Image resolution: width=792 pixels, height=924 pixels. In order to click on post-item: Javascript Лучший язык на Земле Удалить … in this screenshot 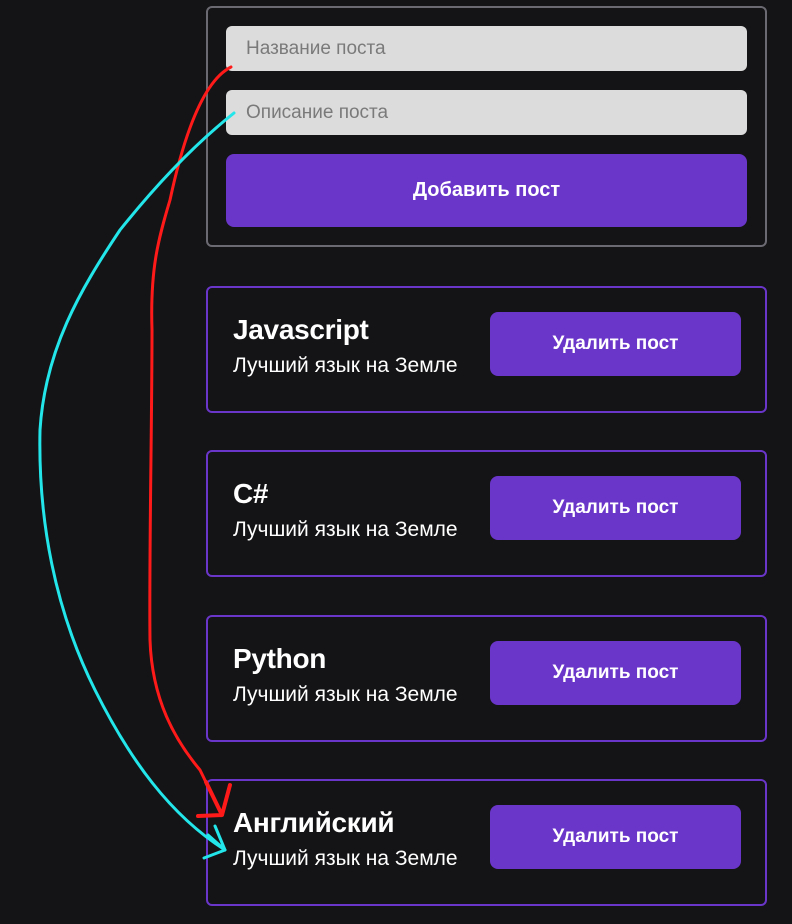, I will do `click(486, 349)`.